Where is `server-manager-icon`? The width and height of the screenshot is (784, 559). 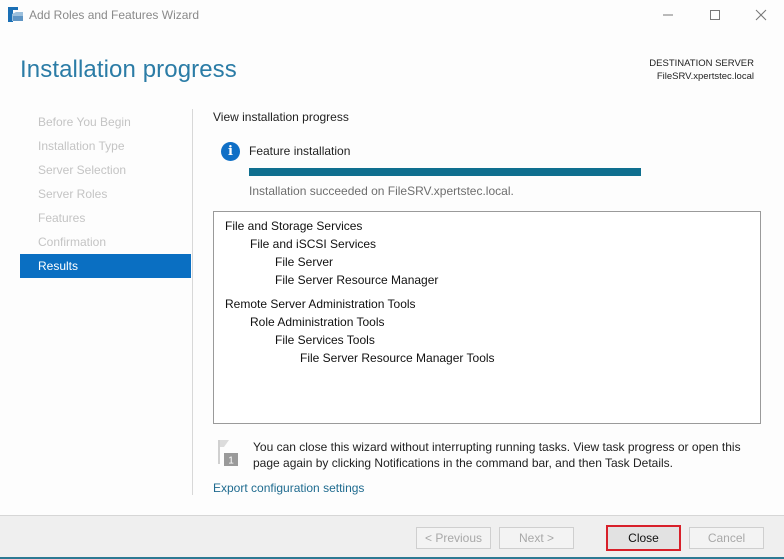 server-manager-icon is located at coordinates (15, 14).